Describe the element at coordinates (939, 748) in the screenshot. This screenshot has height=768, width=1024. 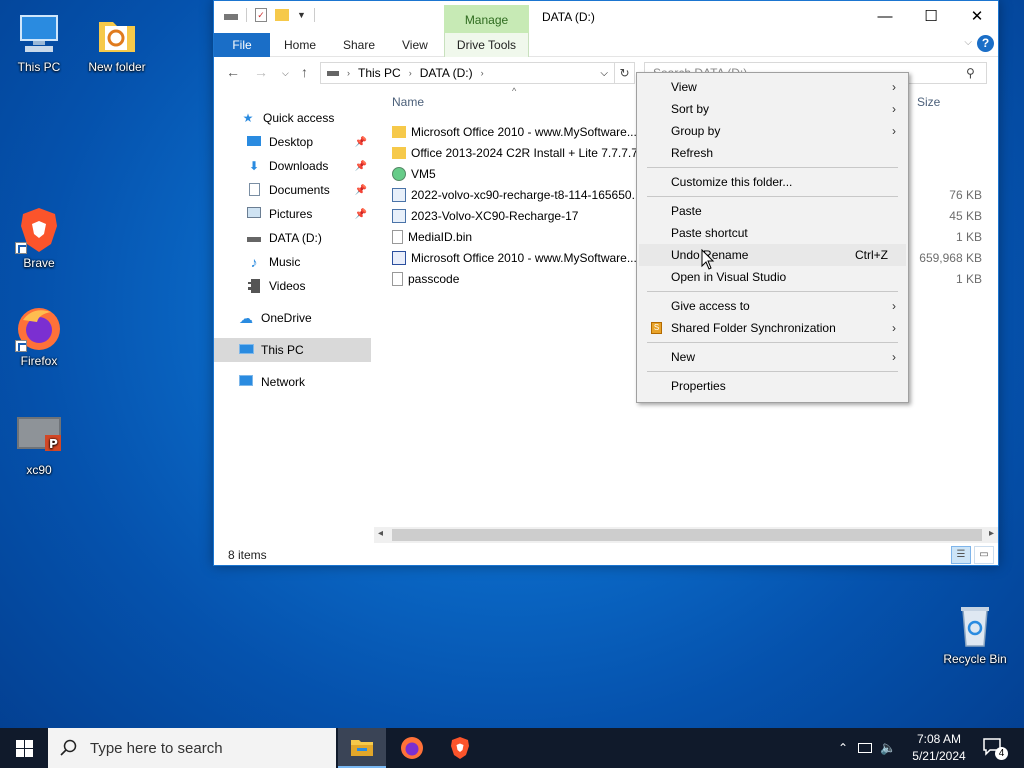
I see `system-clock: 7:08 AM 5/21/2024` at that location.